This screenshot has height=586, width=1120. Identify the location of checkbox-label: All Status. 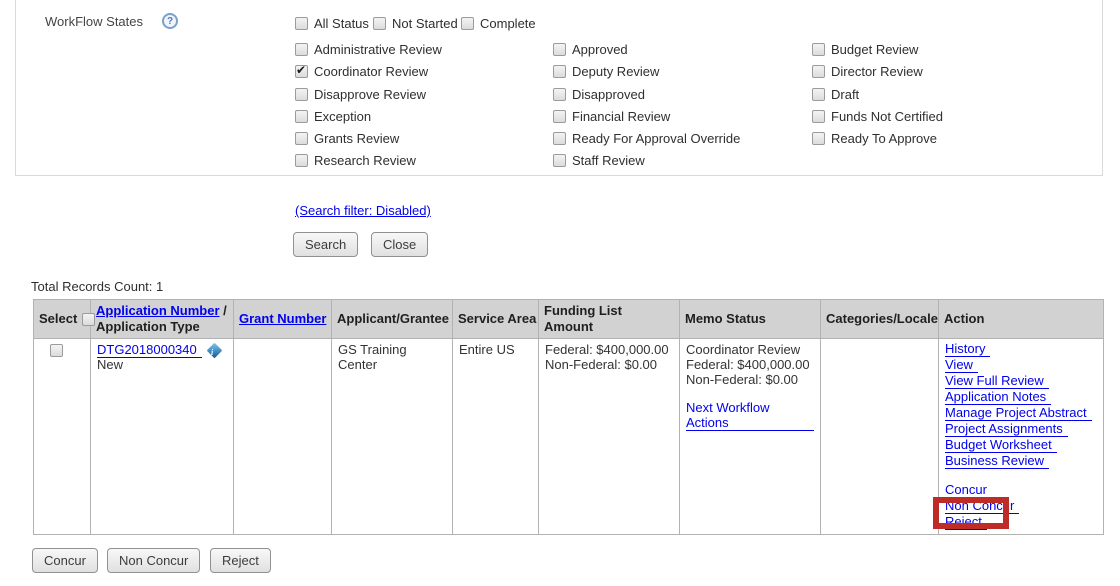
(341, 23).